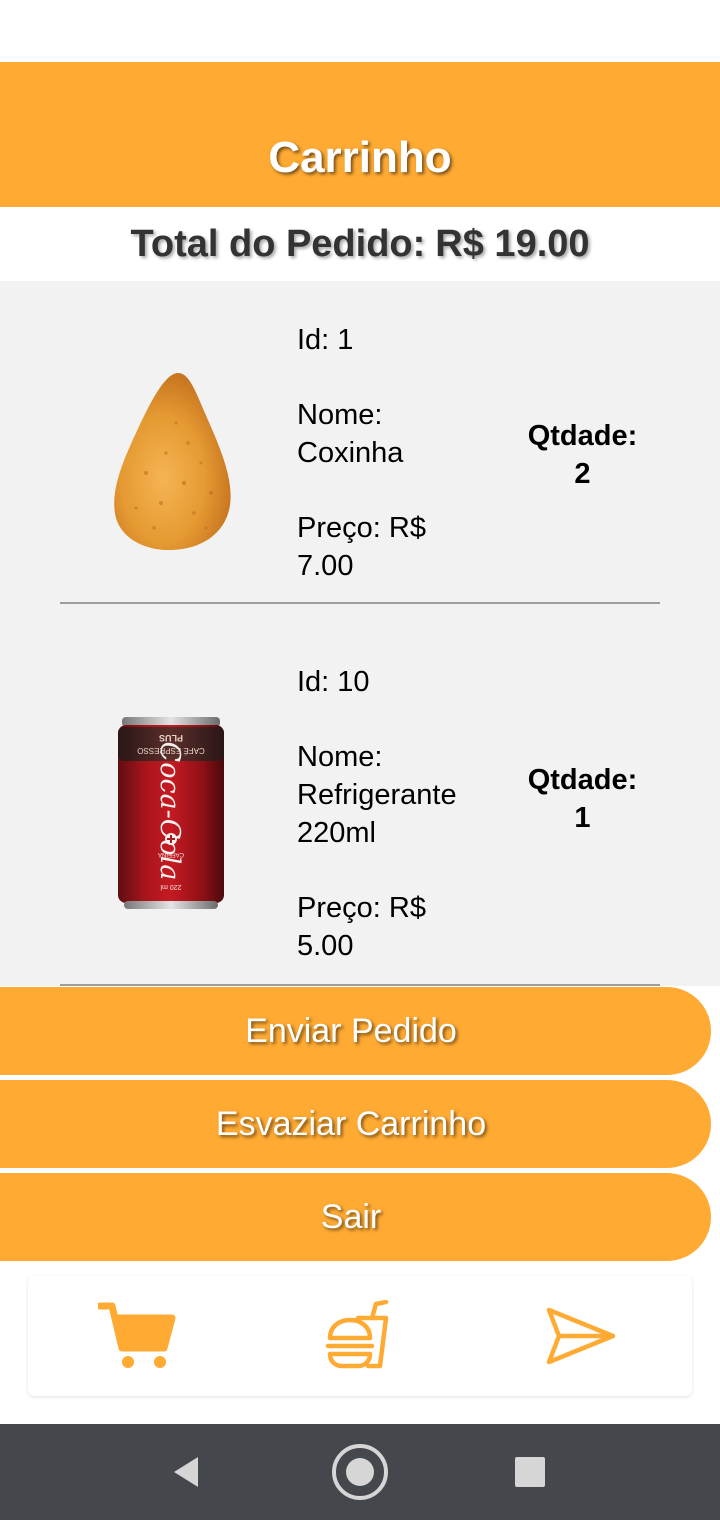 This screenshot has width=720, height=1520. Describe the element at coordinates (355, 1124) in the screenshot. I see `empty-cart-button: Esvaziar Carrinho` at that location.